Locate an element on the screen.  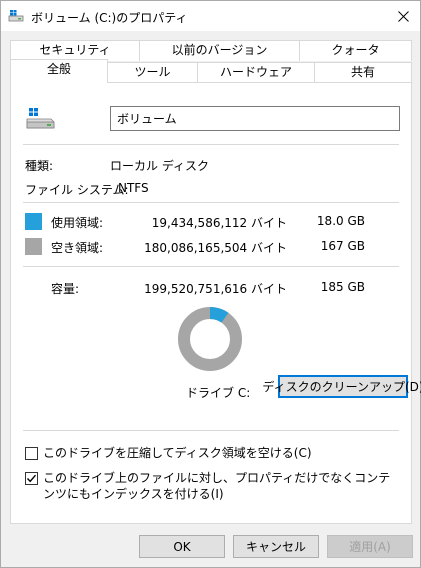
tab-quota: クォータ is located at coordinates (355, 50).